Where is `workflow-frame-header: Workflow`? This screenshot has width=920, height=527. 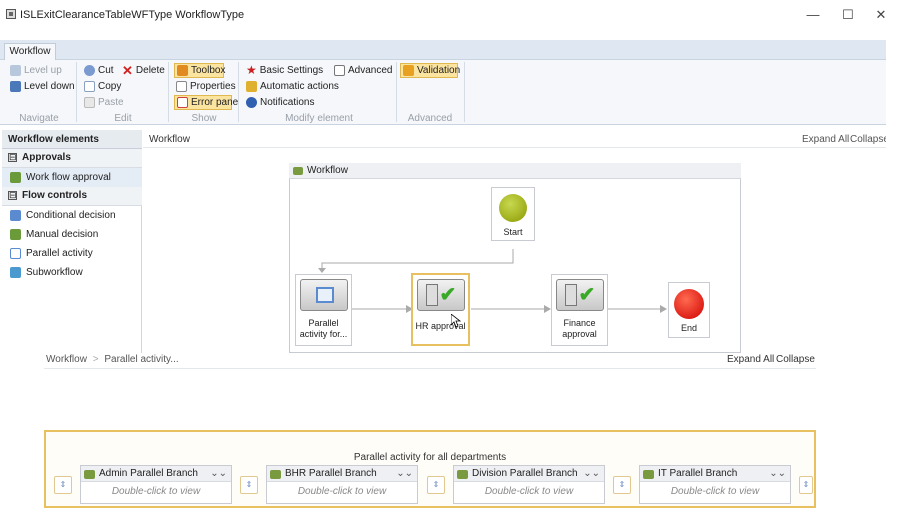
workflow-frame-header: Workflow is located at coordinates (515, 171).